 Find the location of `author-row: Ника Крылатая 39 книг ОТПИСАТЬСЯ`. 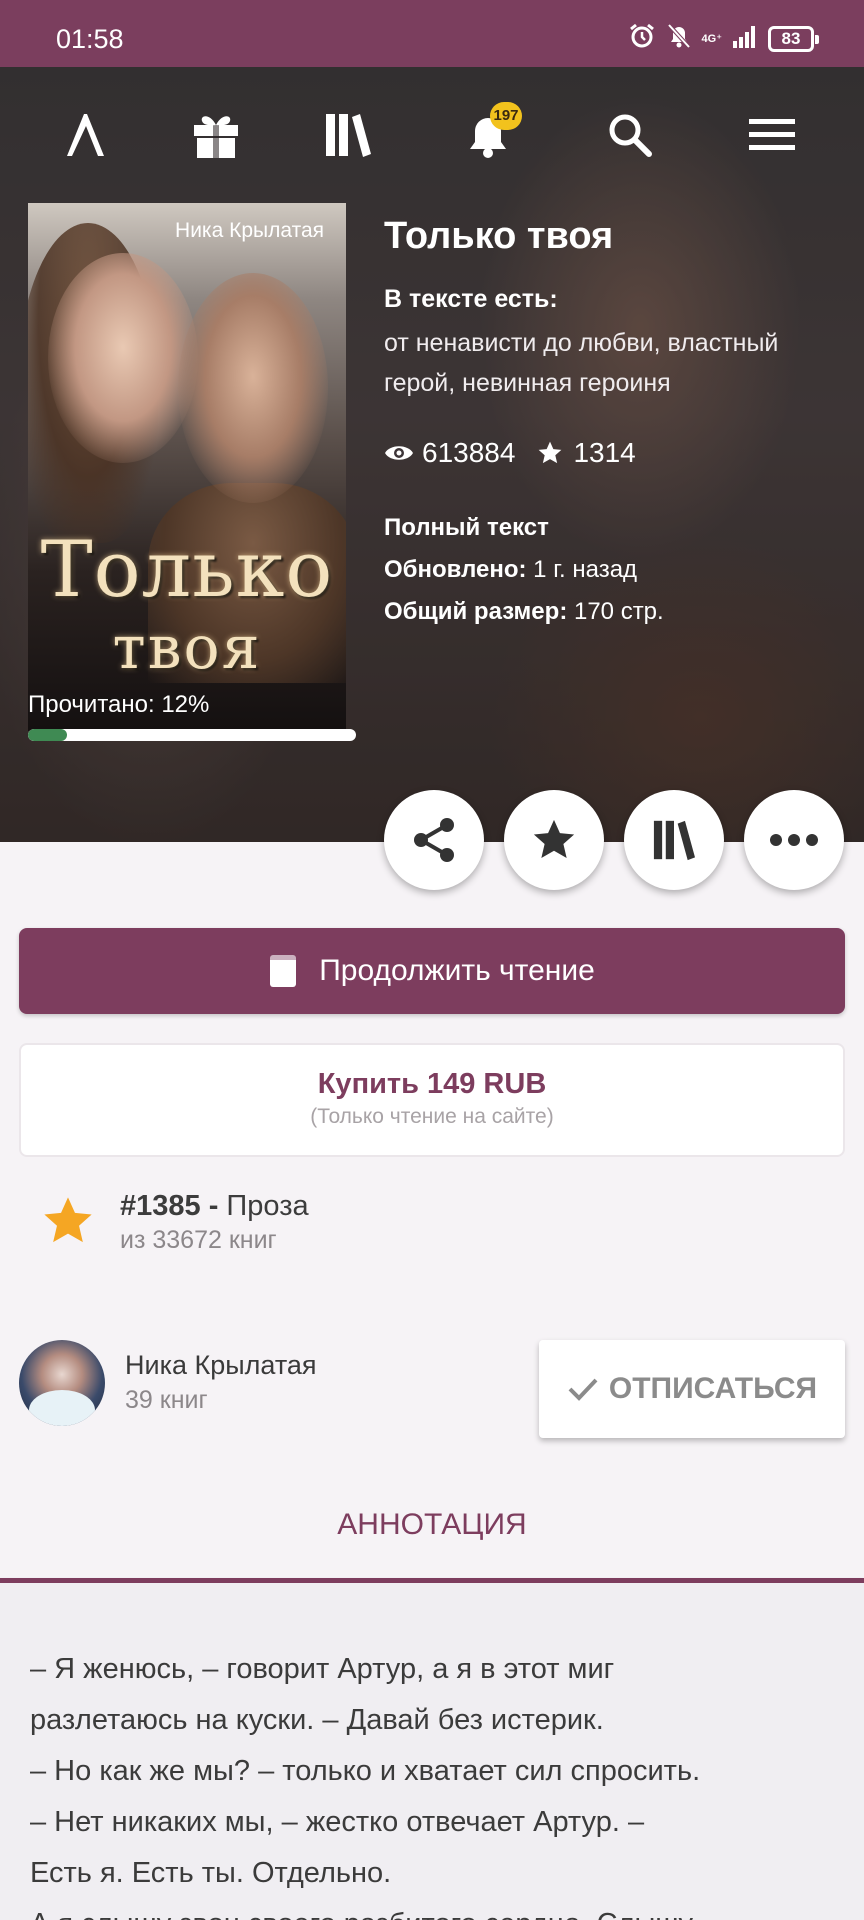

author-row: Ника Крылатая 39 книг ОТПИСАТЬСЯ is located at coordinates (432, 1390).